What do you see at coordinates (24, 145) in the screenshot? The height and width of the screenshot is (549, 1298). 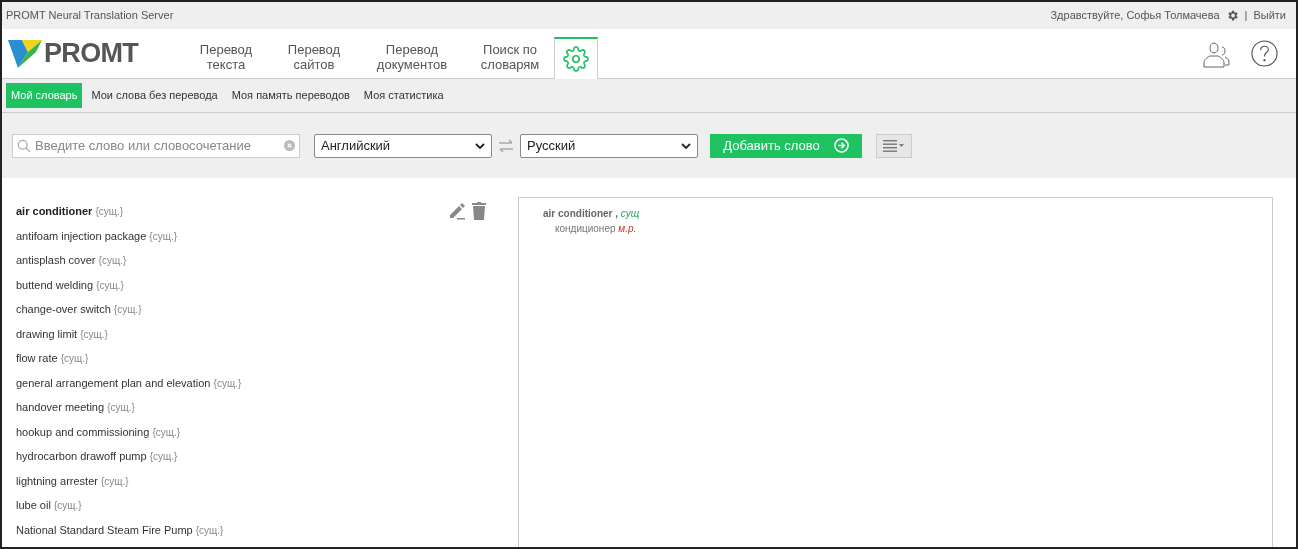 I see `search-icon` at bounding box center [24, 145].